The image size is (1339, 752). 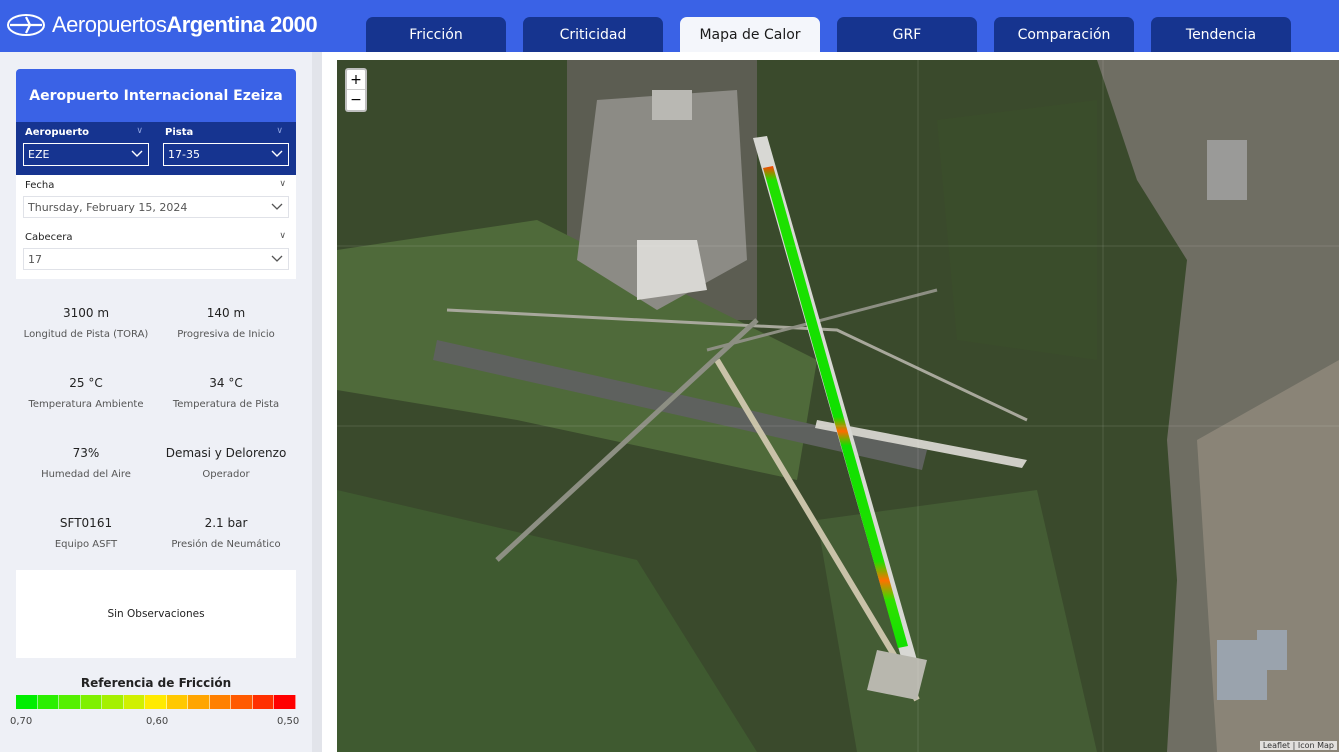 What do you see at coordinates (184, 154) in the screenshot?
I see `pista-value: 17-35` at bounding box center [184, 154].